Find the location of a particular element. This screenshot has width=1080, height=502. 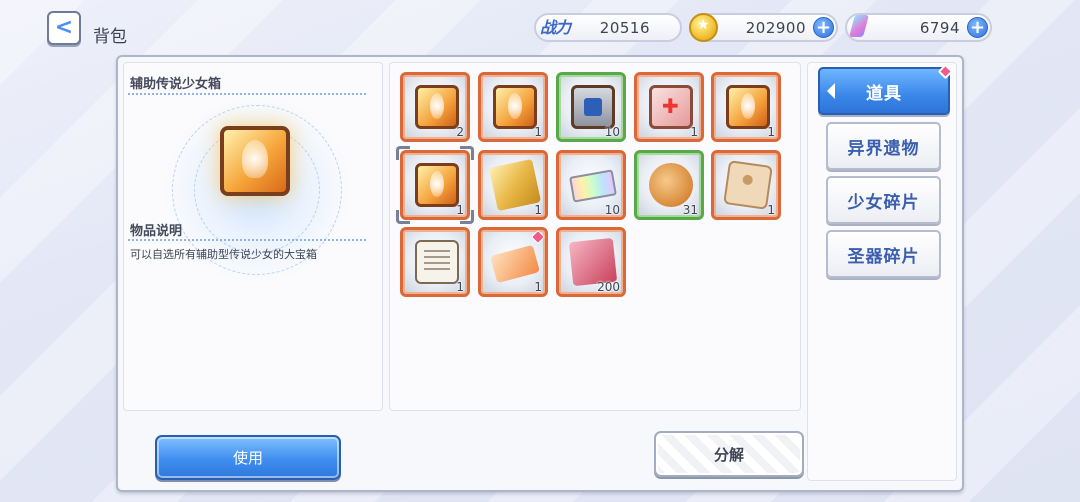

treasure-chest-icon is located at coordinates (593, 107).